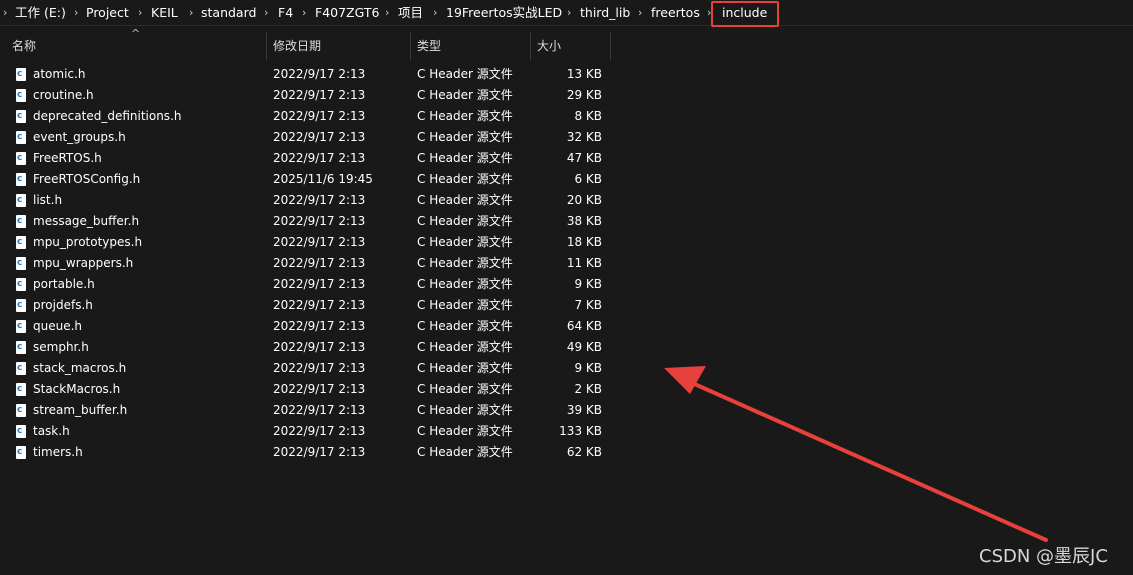 This screenshot has width=1133, height=575. What do you see at coordinates (584, 200) in the screenshot?
I see `file-size: 20 KB` at bounding box center [584, 200].